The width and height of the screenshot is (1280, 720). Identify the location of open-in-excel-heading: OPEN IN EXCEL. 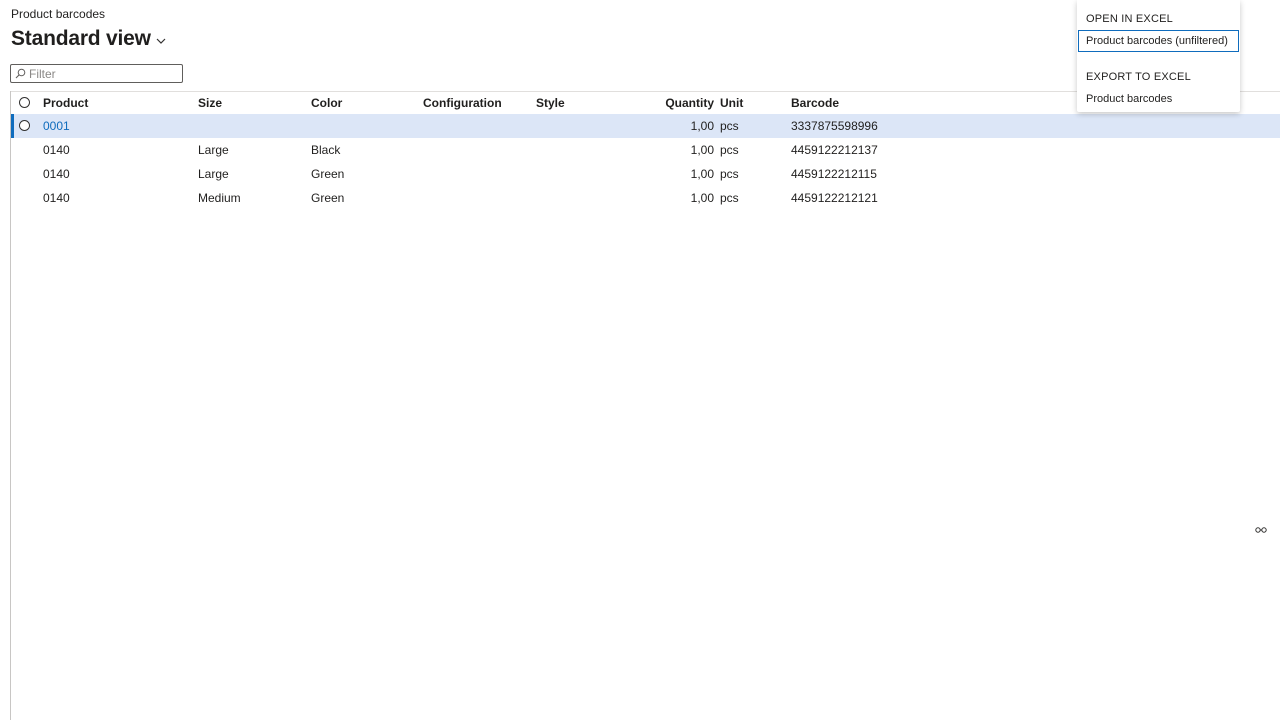
(1129, 19).